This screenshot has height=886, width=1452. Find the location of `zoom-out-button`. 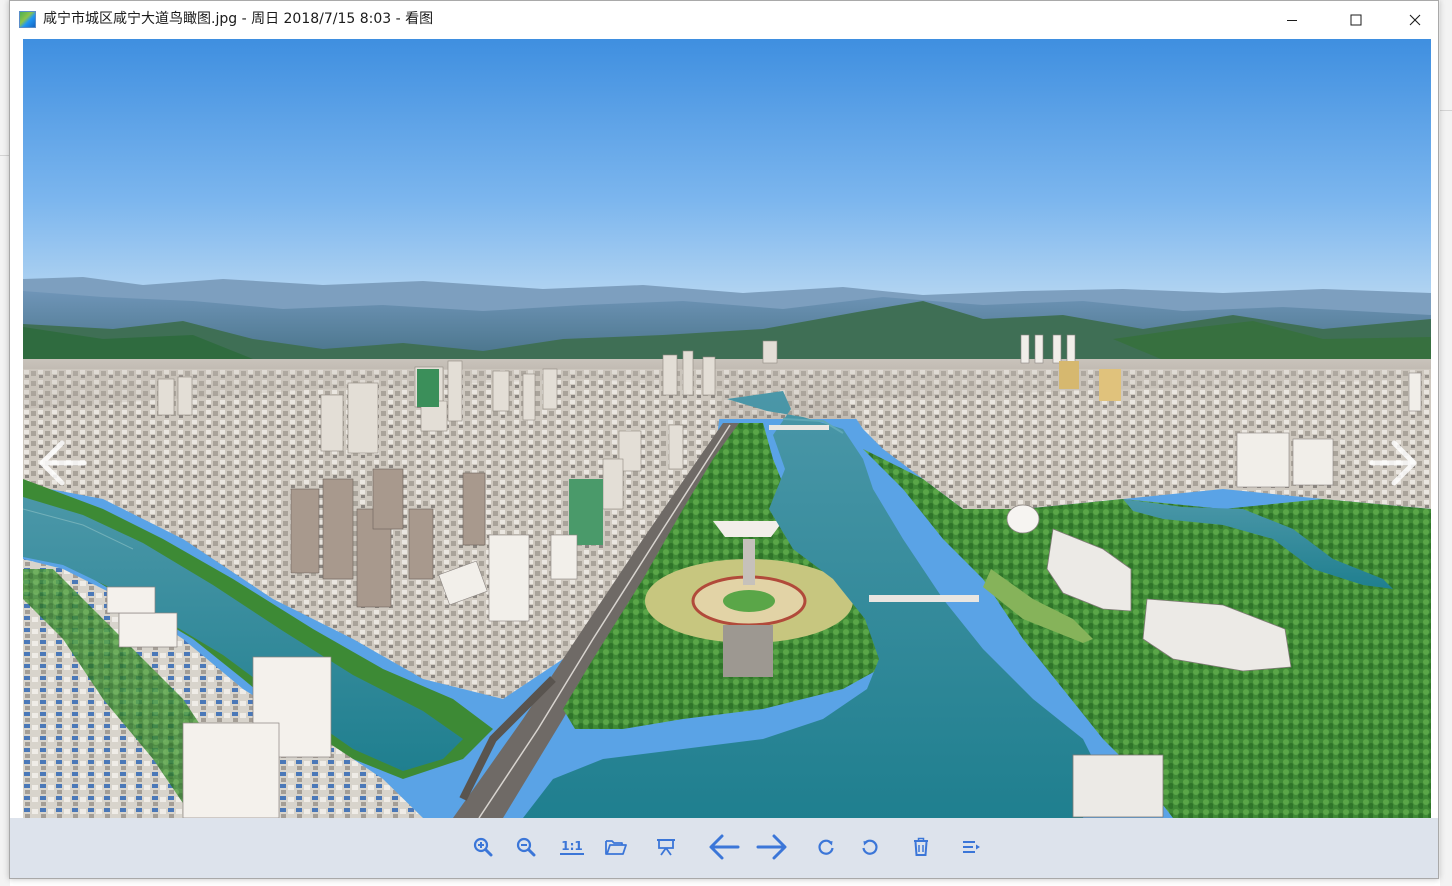

zoom-out-button is located at coordinates (526, 847).